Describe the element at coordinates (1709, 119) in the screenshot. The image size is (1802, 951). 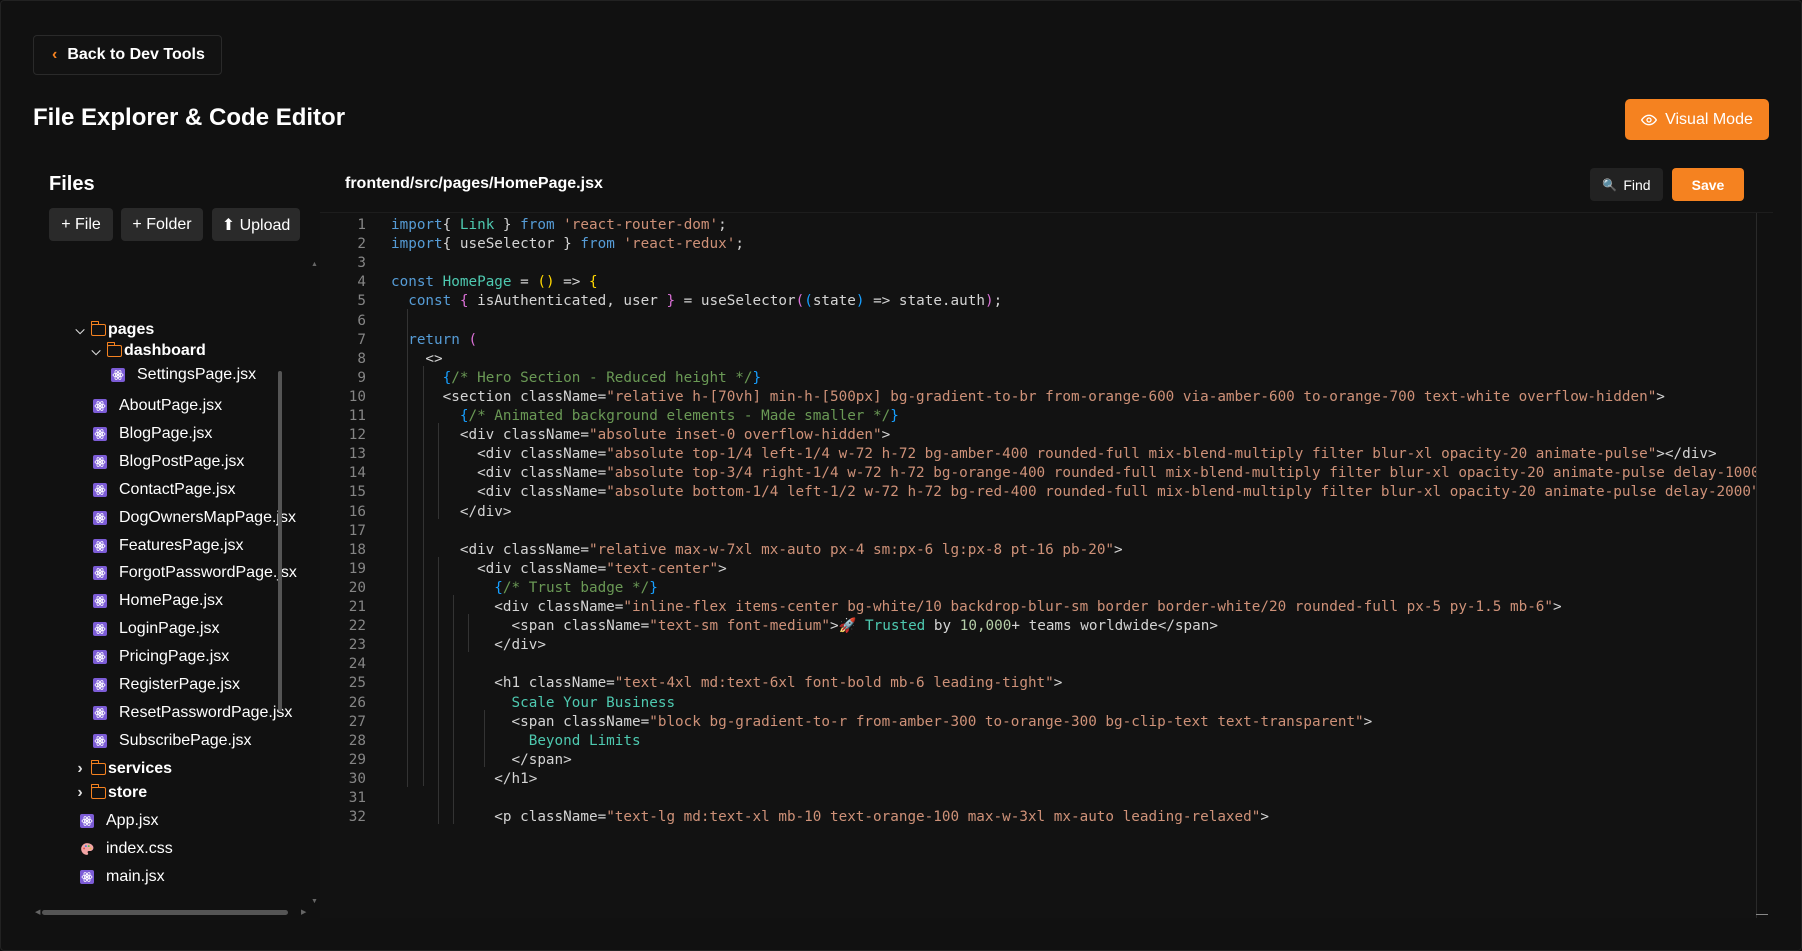
I see `visual-mode-label: Visual Mode` at that location.